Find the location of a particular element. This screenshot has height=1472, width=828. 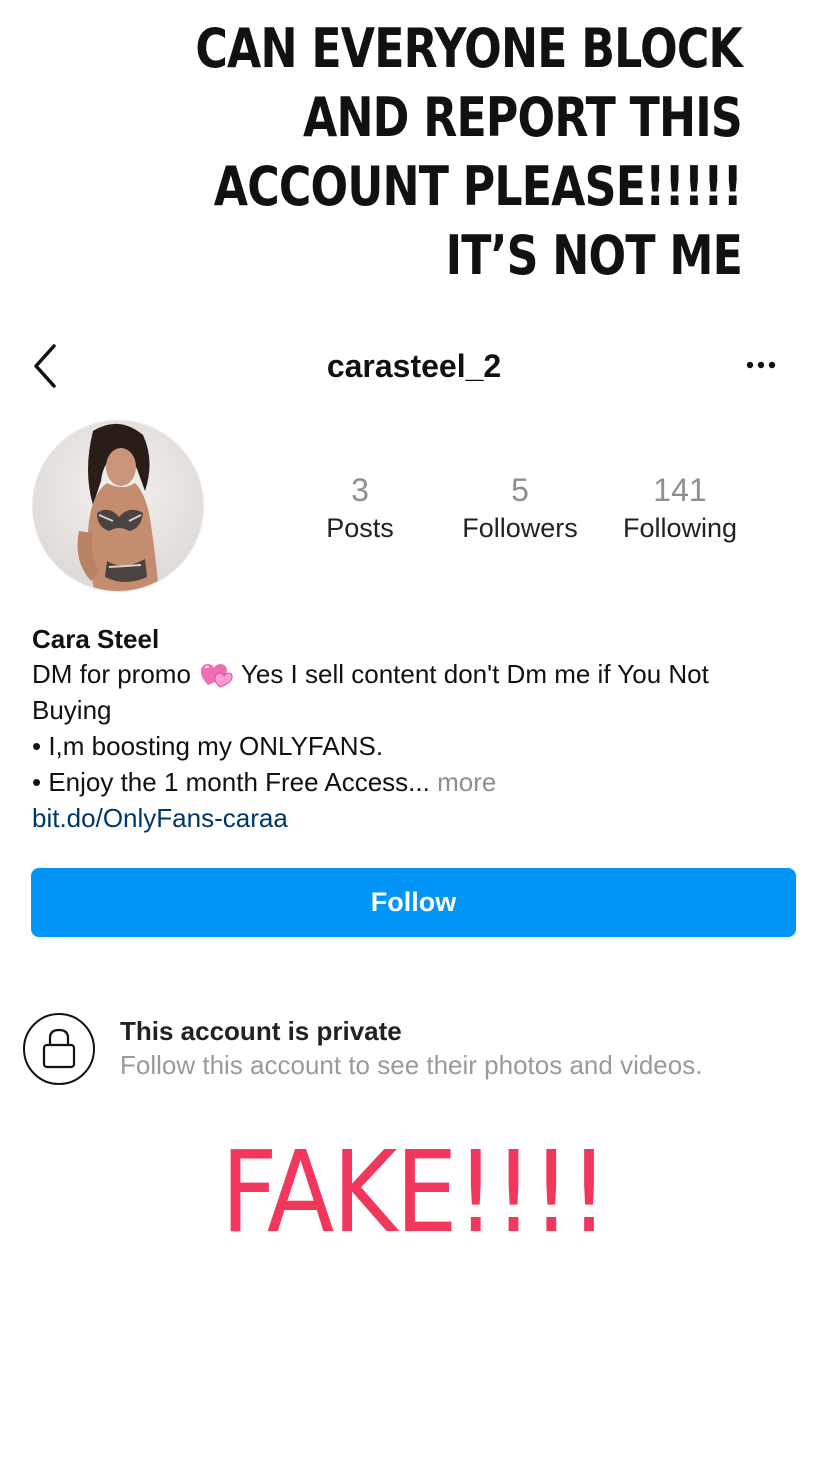

two-hearts-icon is located at coordinates (217, 676).